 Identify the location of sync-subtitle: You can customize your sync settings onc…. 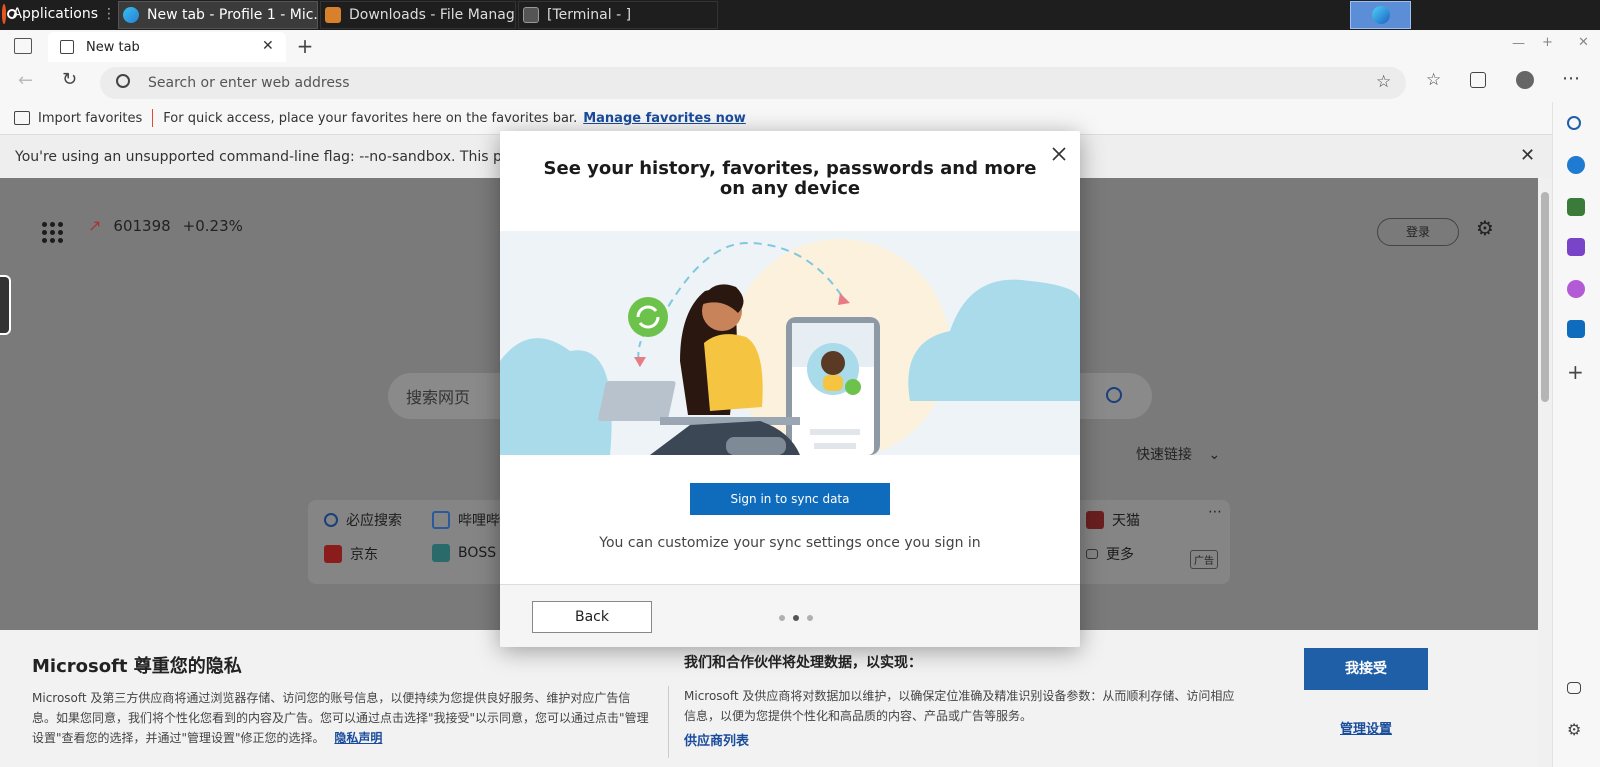
(790, 543).